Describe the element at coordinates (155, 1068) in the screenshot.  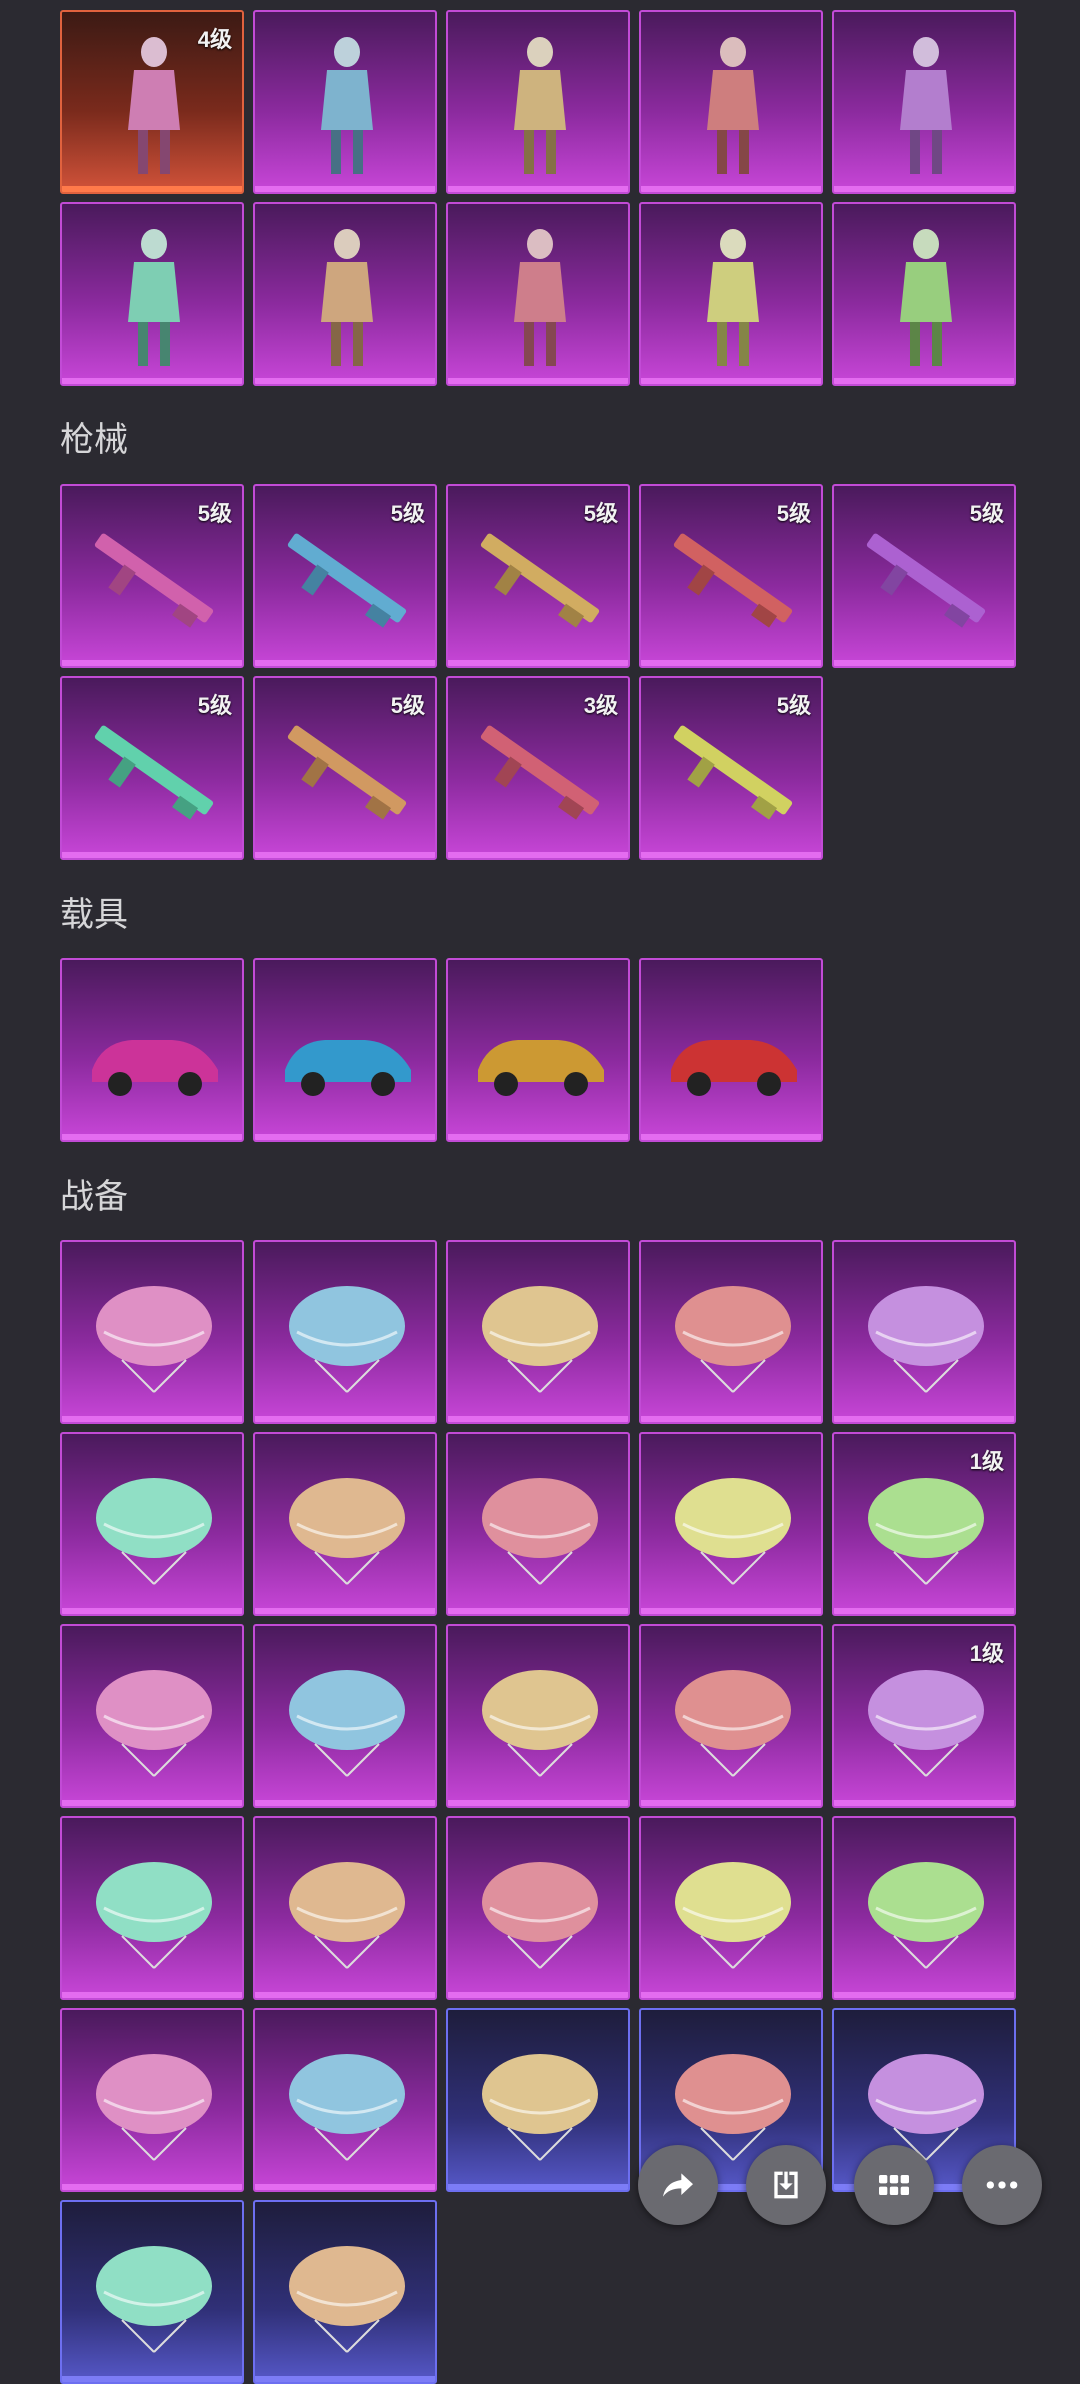
I see `red-sports-car-icon` at that location.